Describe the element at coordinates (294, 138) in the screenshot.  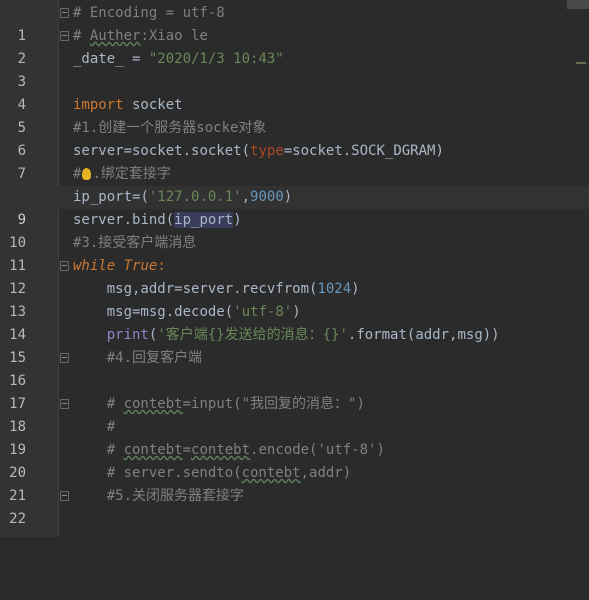
I see `code-line: 6 #1.创建一个服务器socke对象` at that location.